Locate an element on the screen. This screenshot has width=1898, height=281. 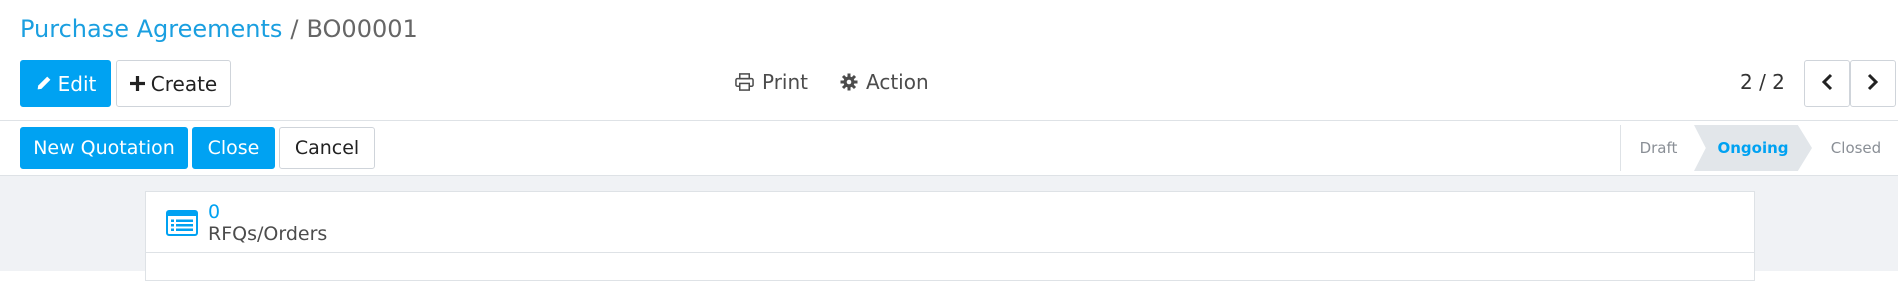
print-menu-button: Print is located at coordinates (771, 82).